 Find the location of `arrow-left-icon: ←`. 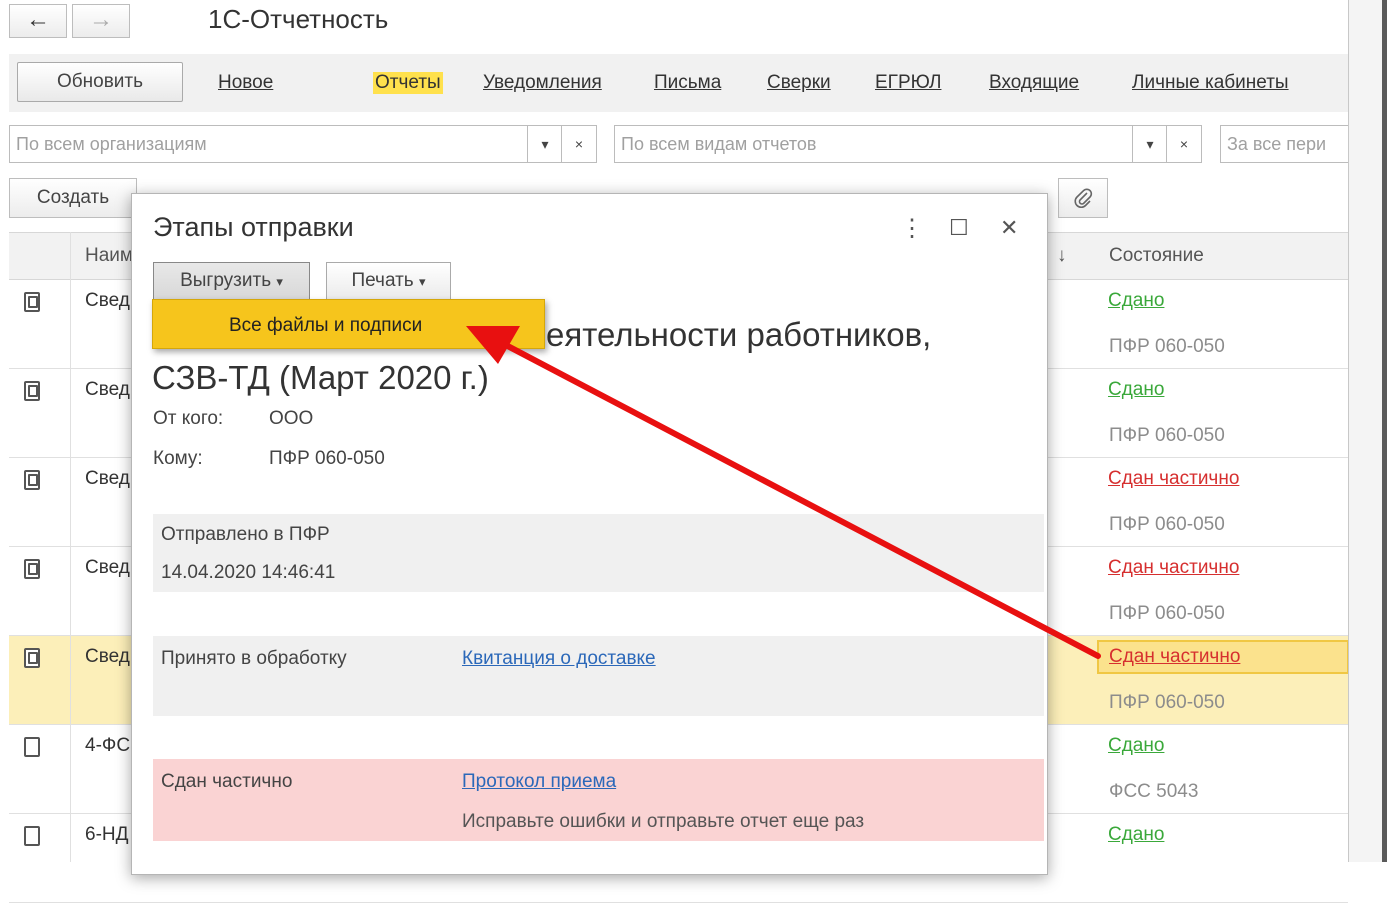

arrow-left-icon: ← is located at coordinates (38, 19).